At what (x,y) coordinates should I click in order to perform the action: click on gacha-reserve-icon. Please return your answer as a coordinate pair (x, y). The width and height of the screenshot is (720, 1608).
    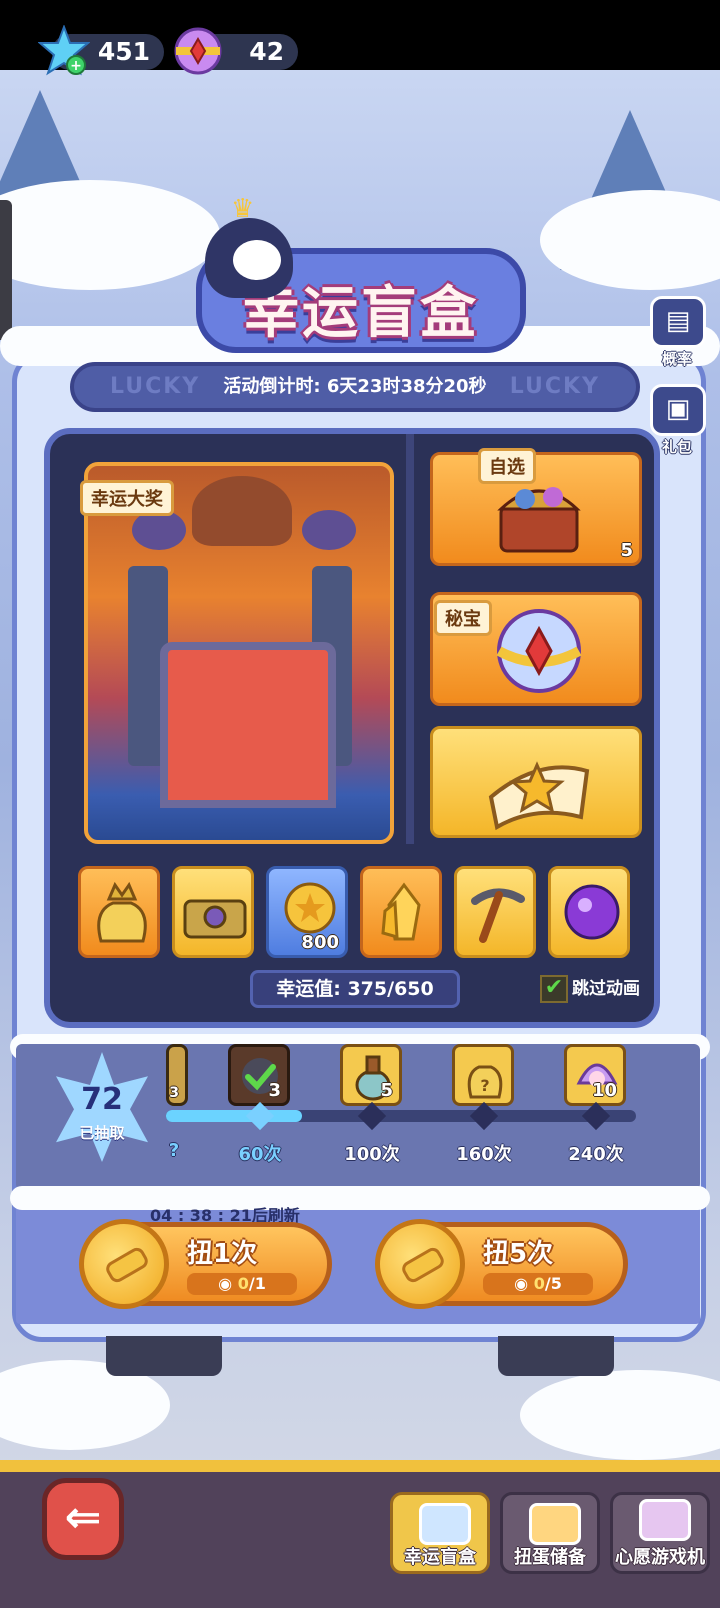
    Looking at the image, I should click on (555, 1524).